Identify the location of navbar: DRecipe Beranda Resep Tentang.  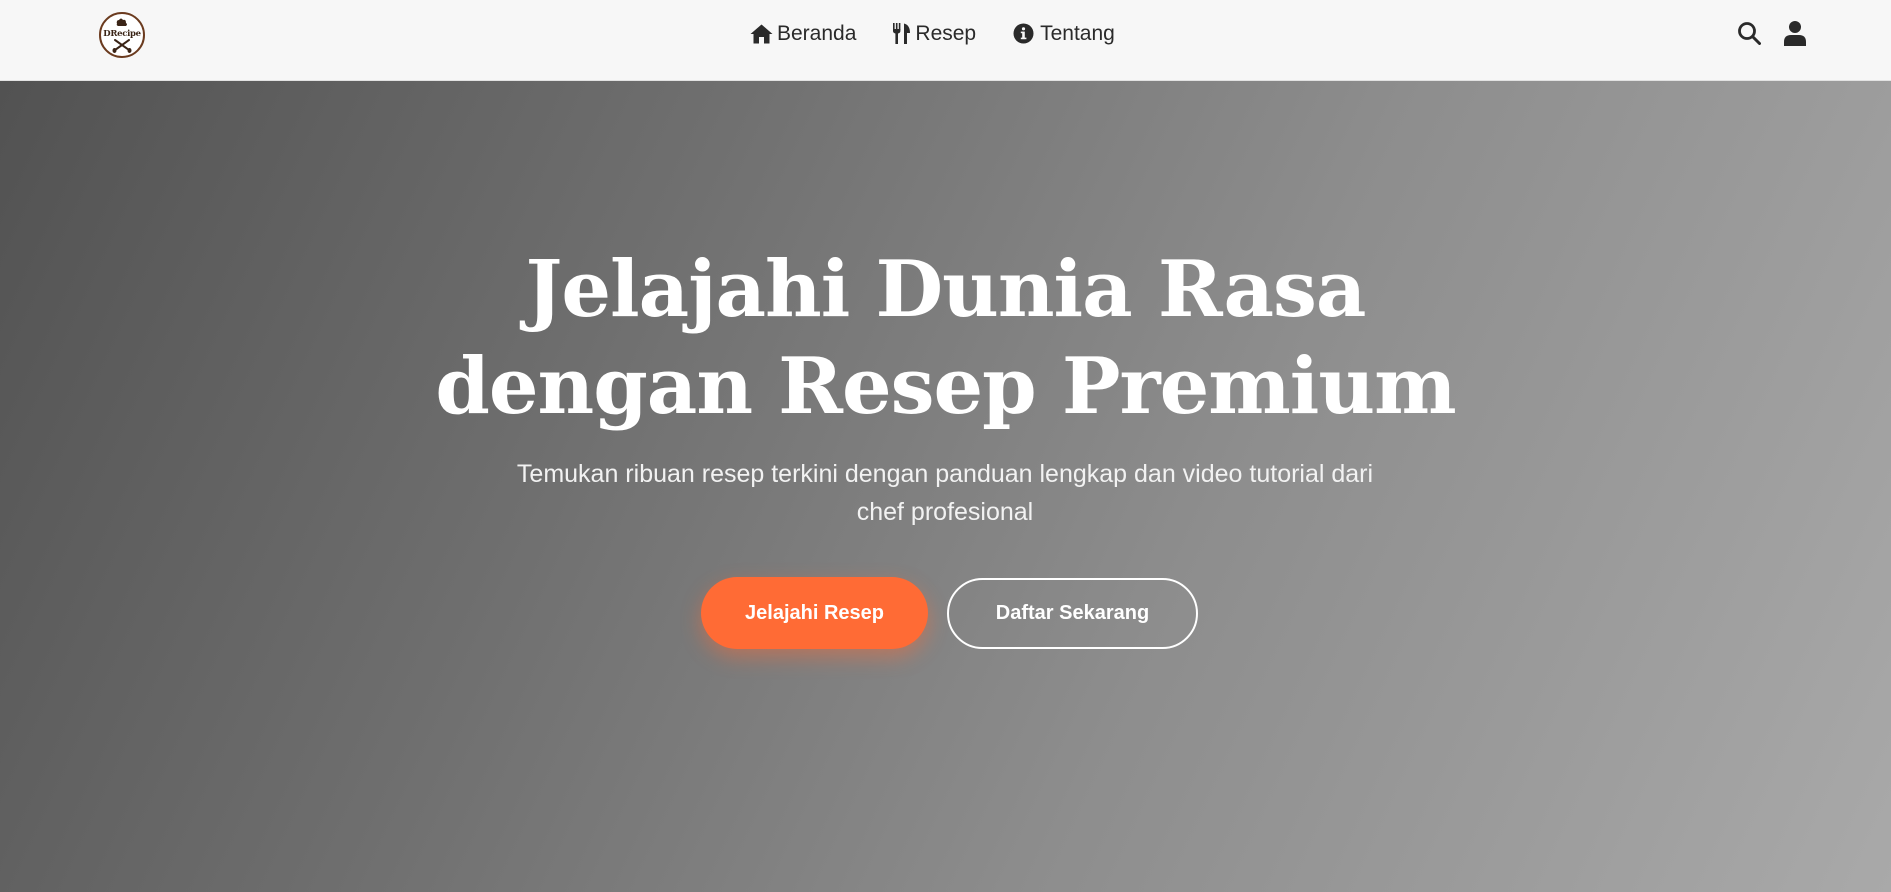
(945, 40).